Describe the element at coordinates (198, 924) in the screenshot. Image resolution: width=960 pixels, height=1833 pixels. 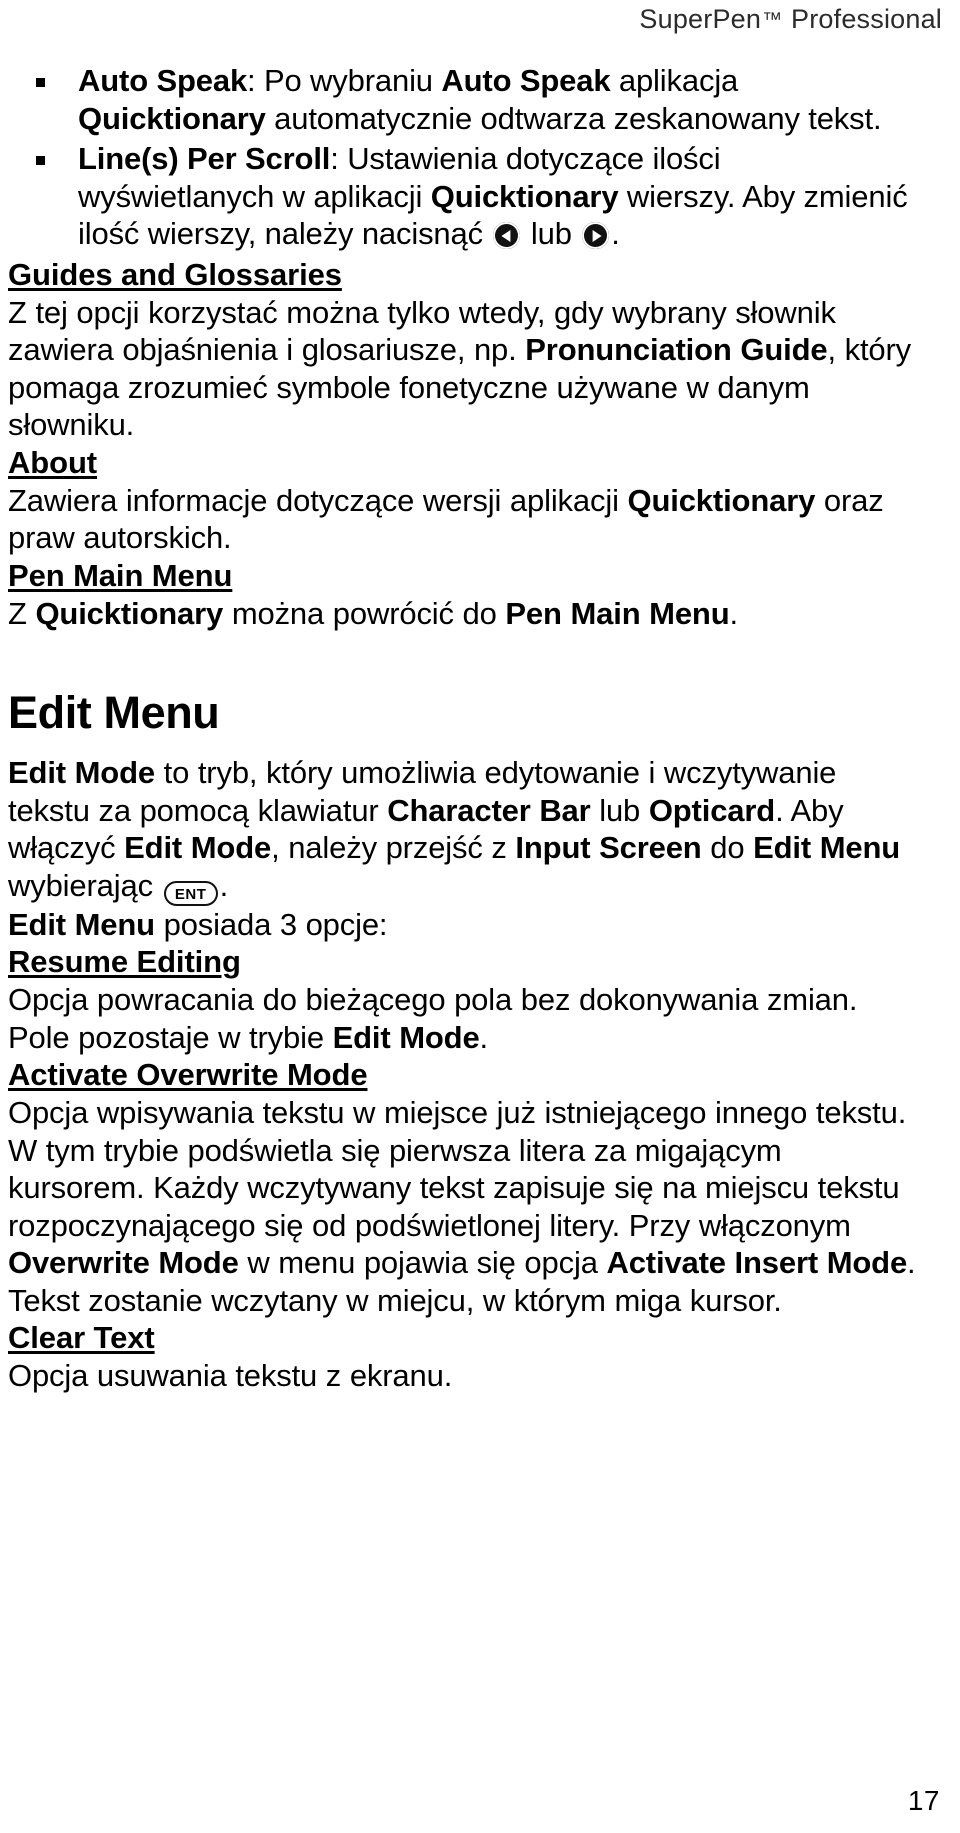
I see `chapter-options-count-line: Edit Menu posiada 3 opcje:` at that location.